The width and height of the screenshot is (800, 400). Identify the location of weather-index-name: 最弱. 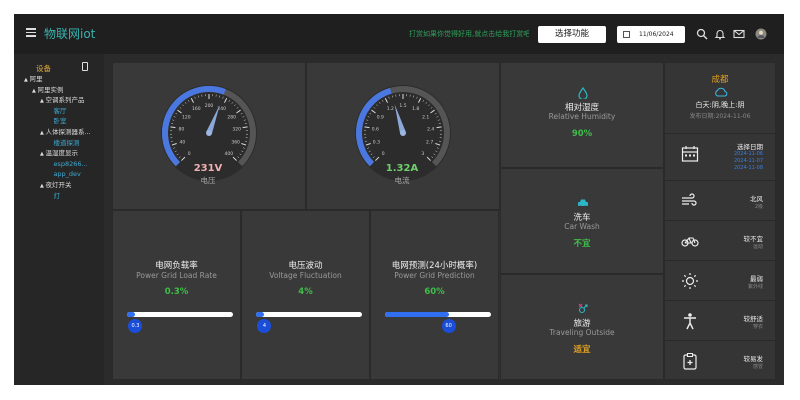
(756, 279).